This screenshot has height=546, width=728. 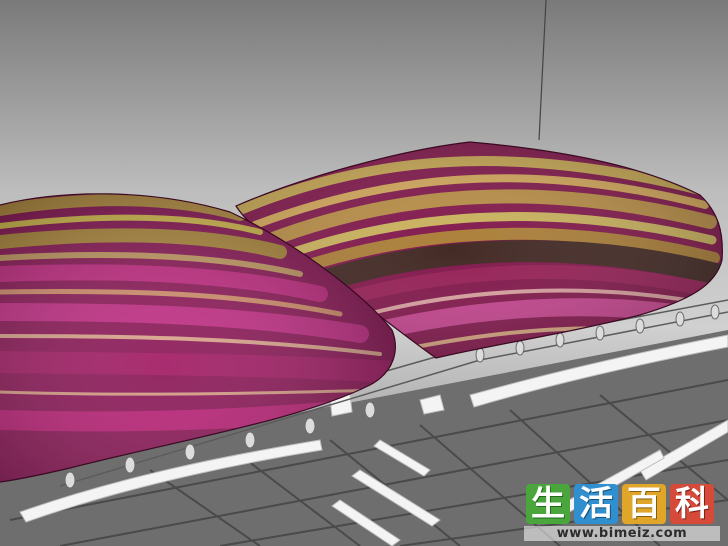 What do you see at coordinates (644, 504) in the screenshot?
I see `watermark-char-3: 百` at bounding box center [644, 504].